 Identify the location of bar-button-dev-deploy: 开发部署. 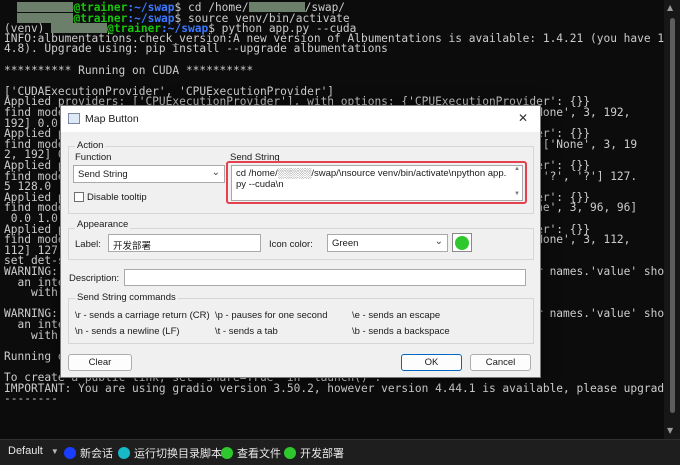
(314, 453).